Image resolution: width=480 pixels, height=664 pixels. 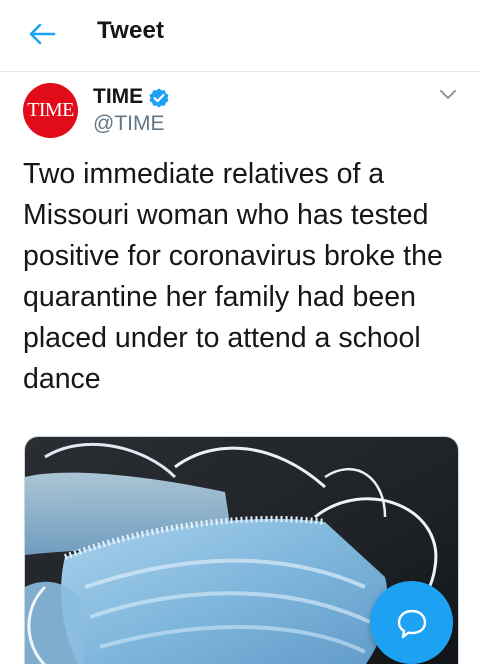 I want to click on arrow-left-icon, so click(x=42, y=34).